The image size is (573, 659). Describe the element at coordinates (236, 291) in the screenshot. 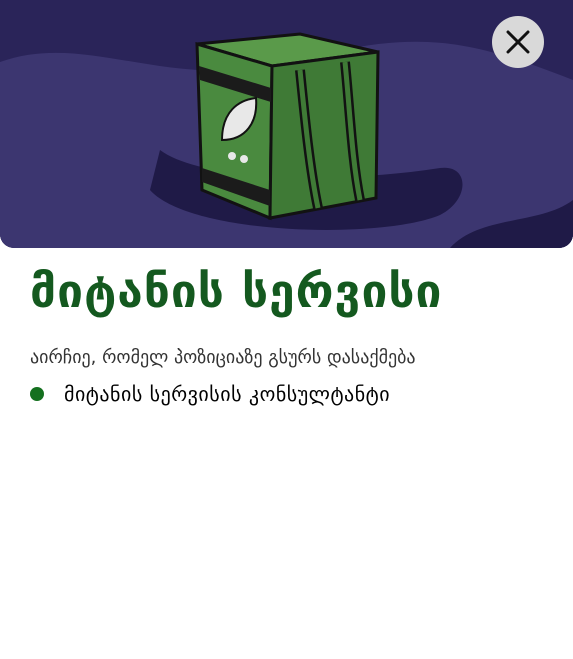

I see `page-title: მიტანის სერვისი` at that location.